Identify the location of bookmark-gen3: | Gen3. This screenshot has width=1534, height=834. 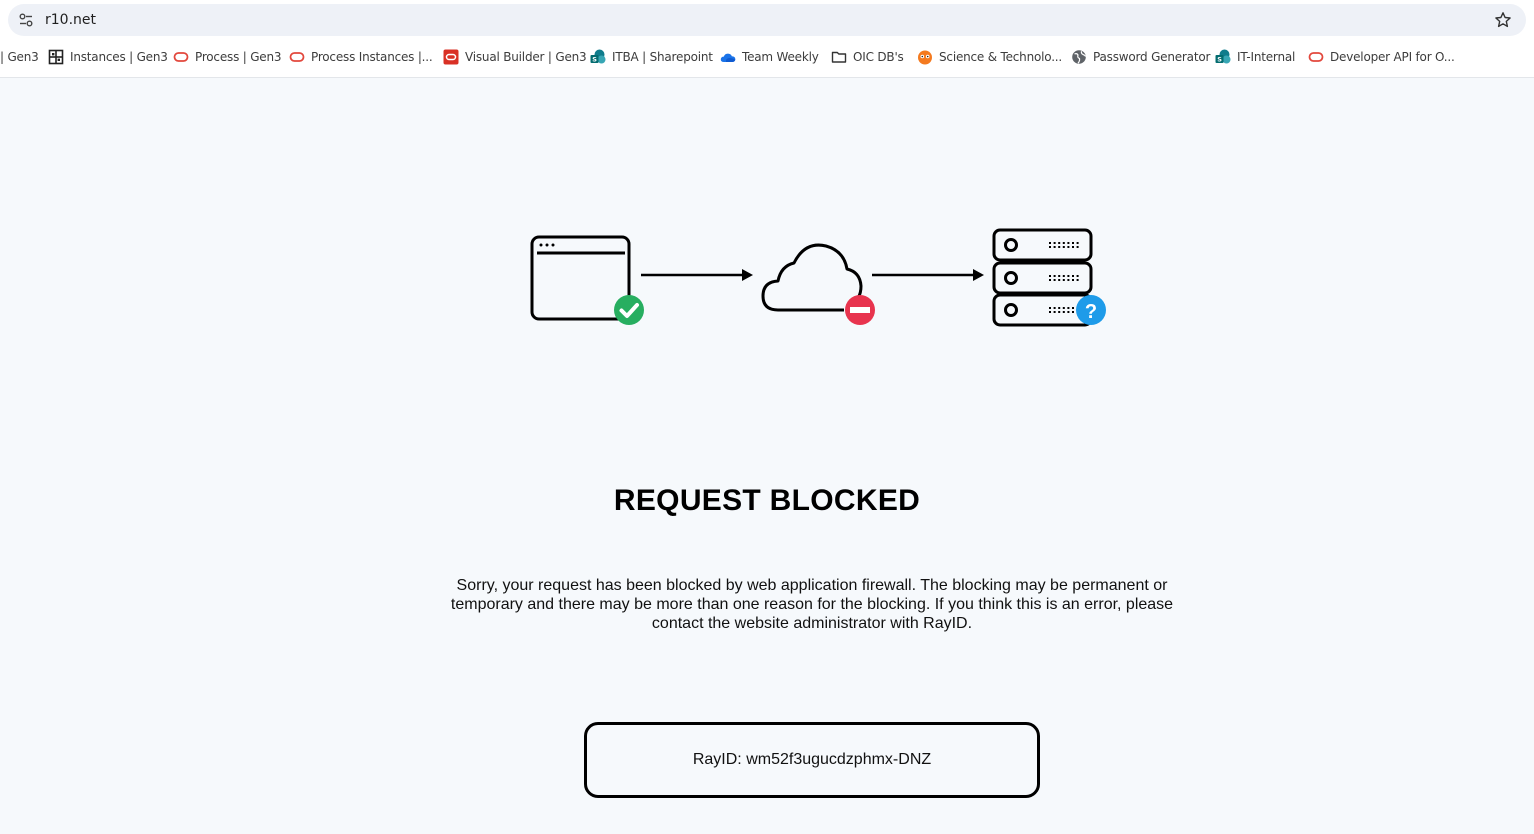
(19, 57).